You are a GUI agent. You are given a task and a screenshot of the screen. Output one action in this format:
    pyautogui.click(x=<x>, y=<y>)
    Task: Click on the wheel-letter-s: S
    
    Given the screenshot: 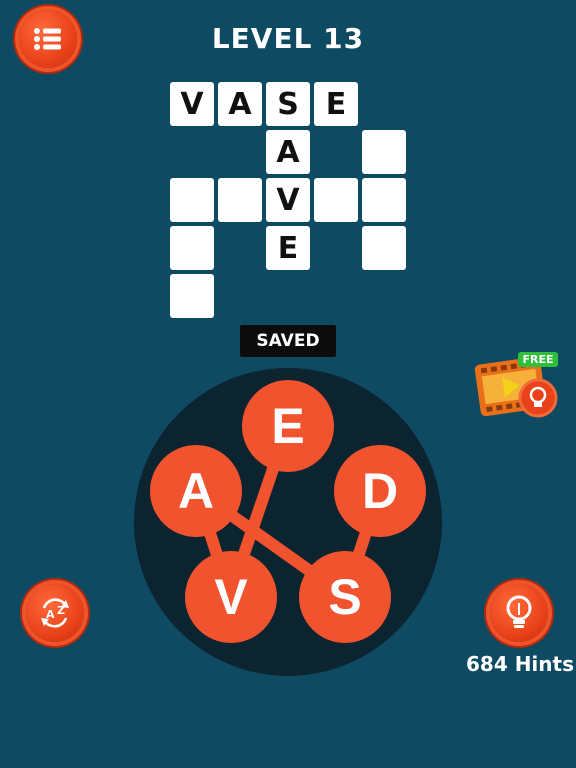 What is the action you would take?
    pyautogui.click(x=345, y=597)
    